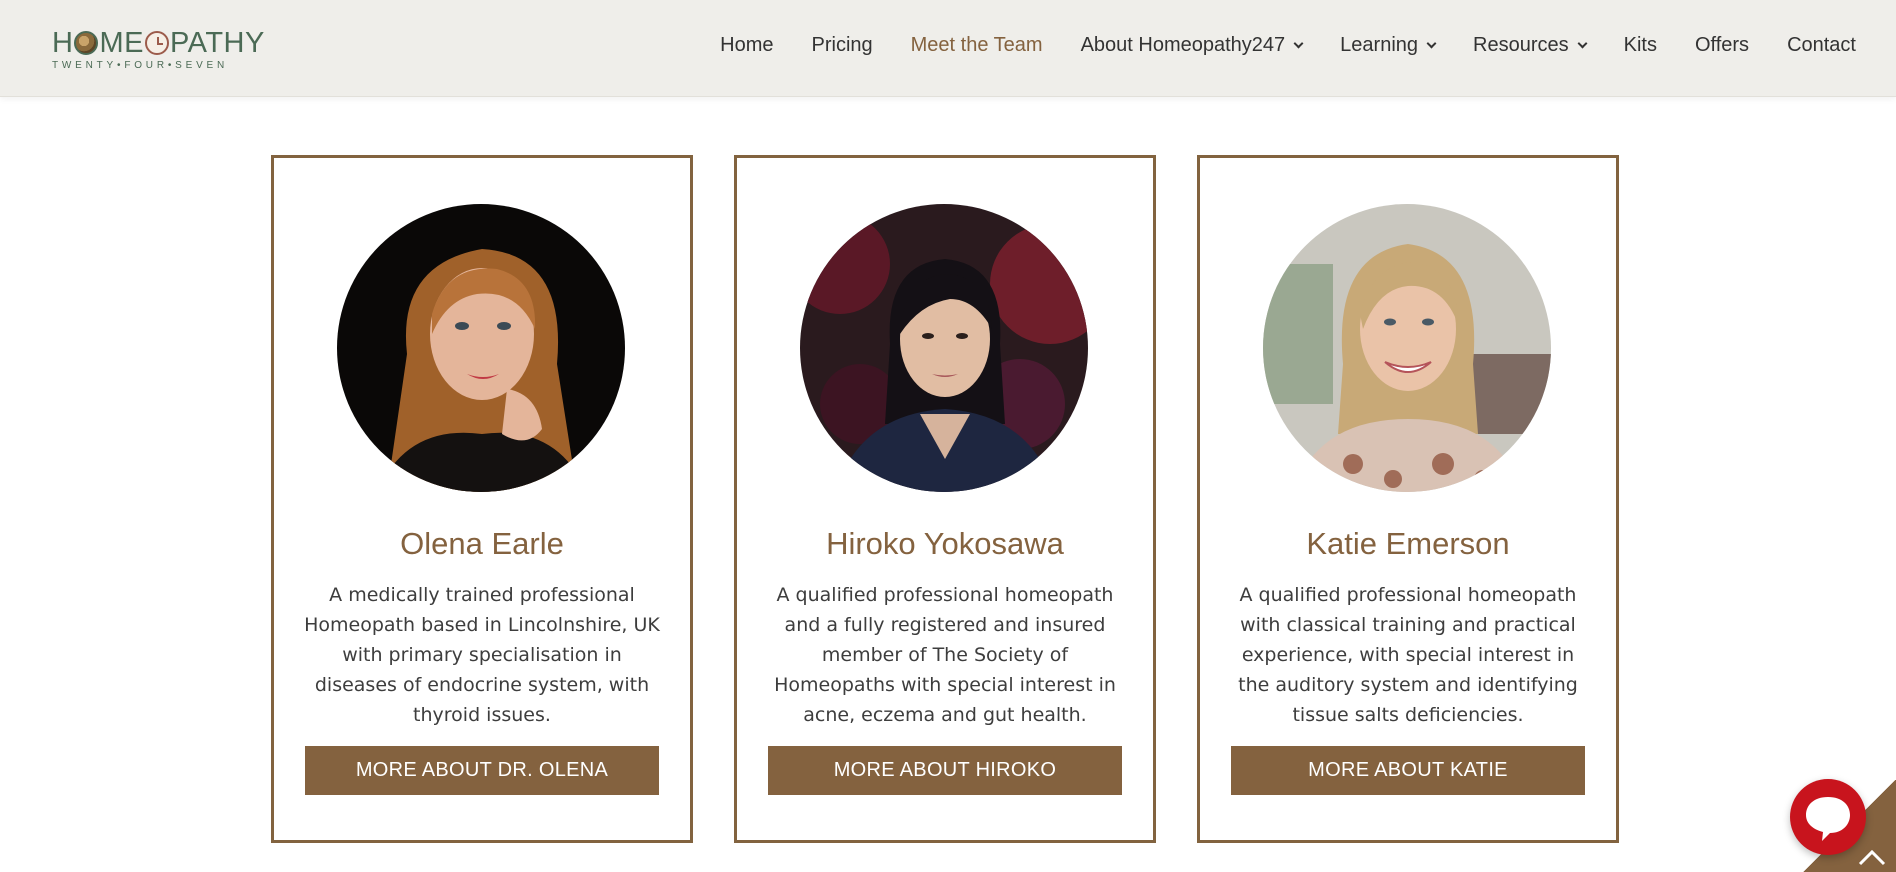 Image resolution: width=1896 pixels, height=872 pixels. Describe the element at coordinates (482, 770) in the screenshot. I see `more-about-olena-button: MORE ABOUT DR. OLENA` at that location.